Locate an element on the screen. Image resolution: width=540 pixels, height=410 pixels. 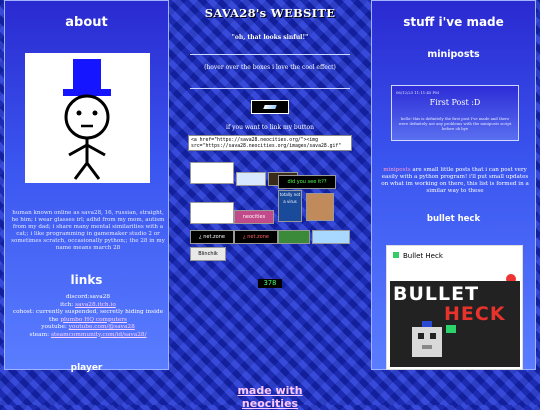
button-face is located at coordinates (212, 213).